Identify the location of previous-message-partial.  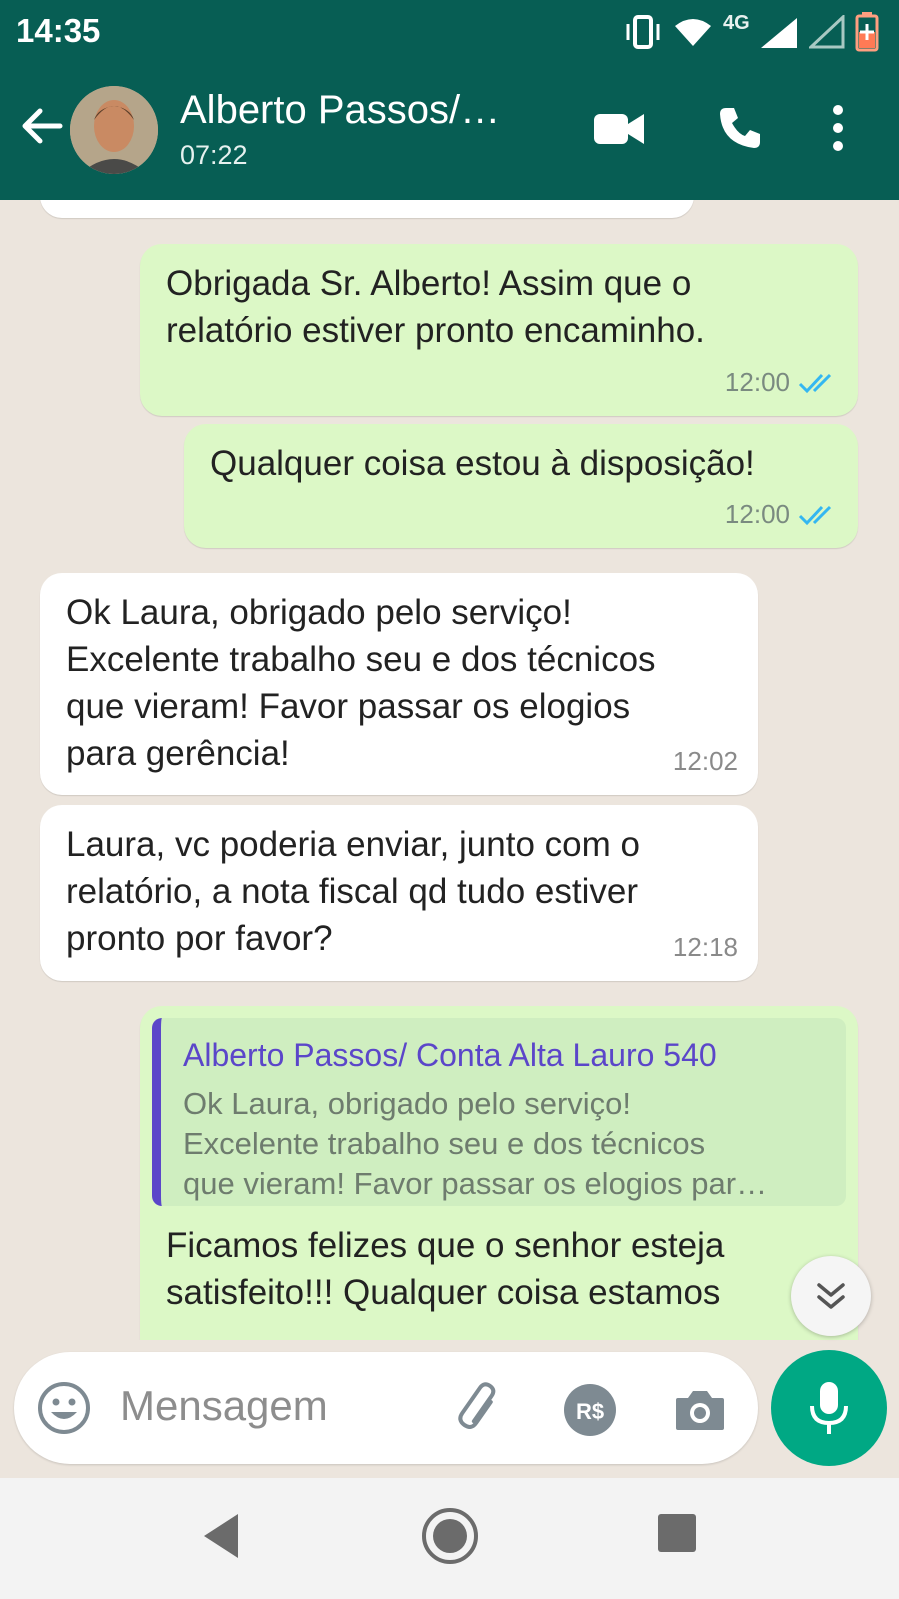
(367, 209).